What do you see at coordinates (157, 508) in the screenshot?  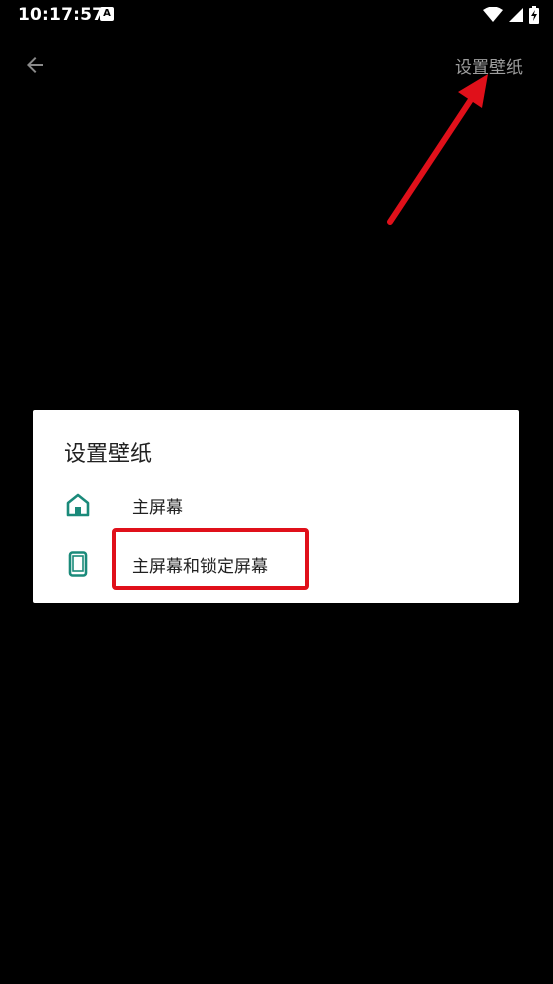 I see `option-home-label: 主屏幕` at bounding box center [157, 508].